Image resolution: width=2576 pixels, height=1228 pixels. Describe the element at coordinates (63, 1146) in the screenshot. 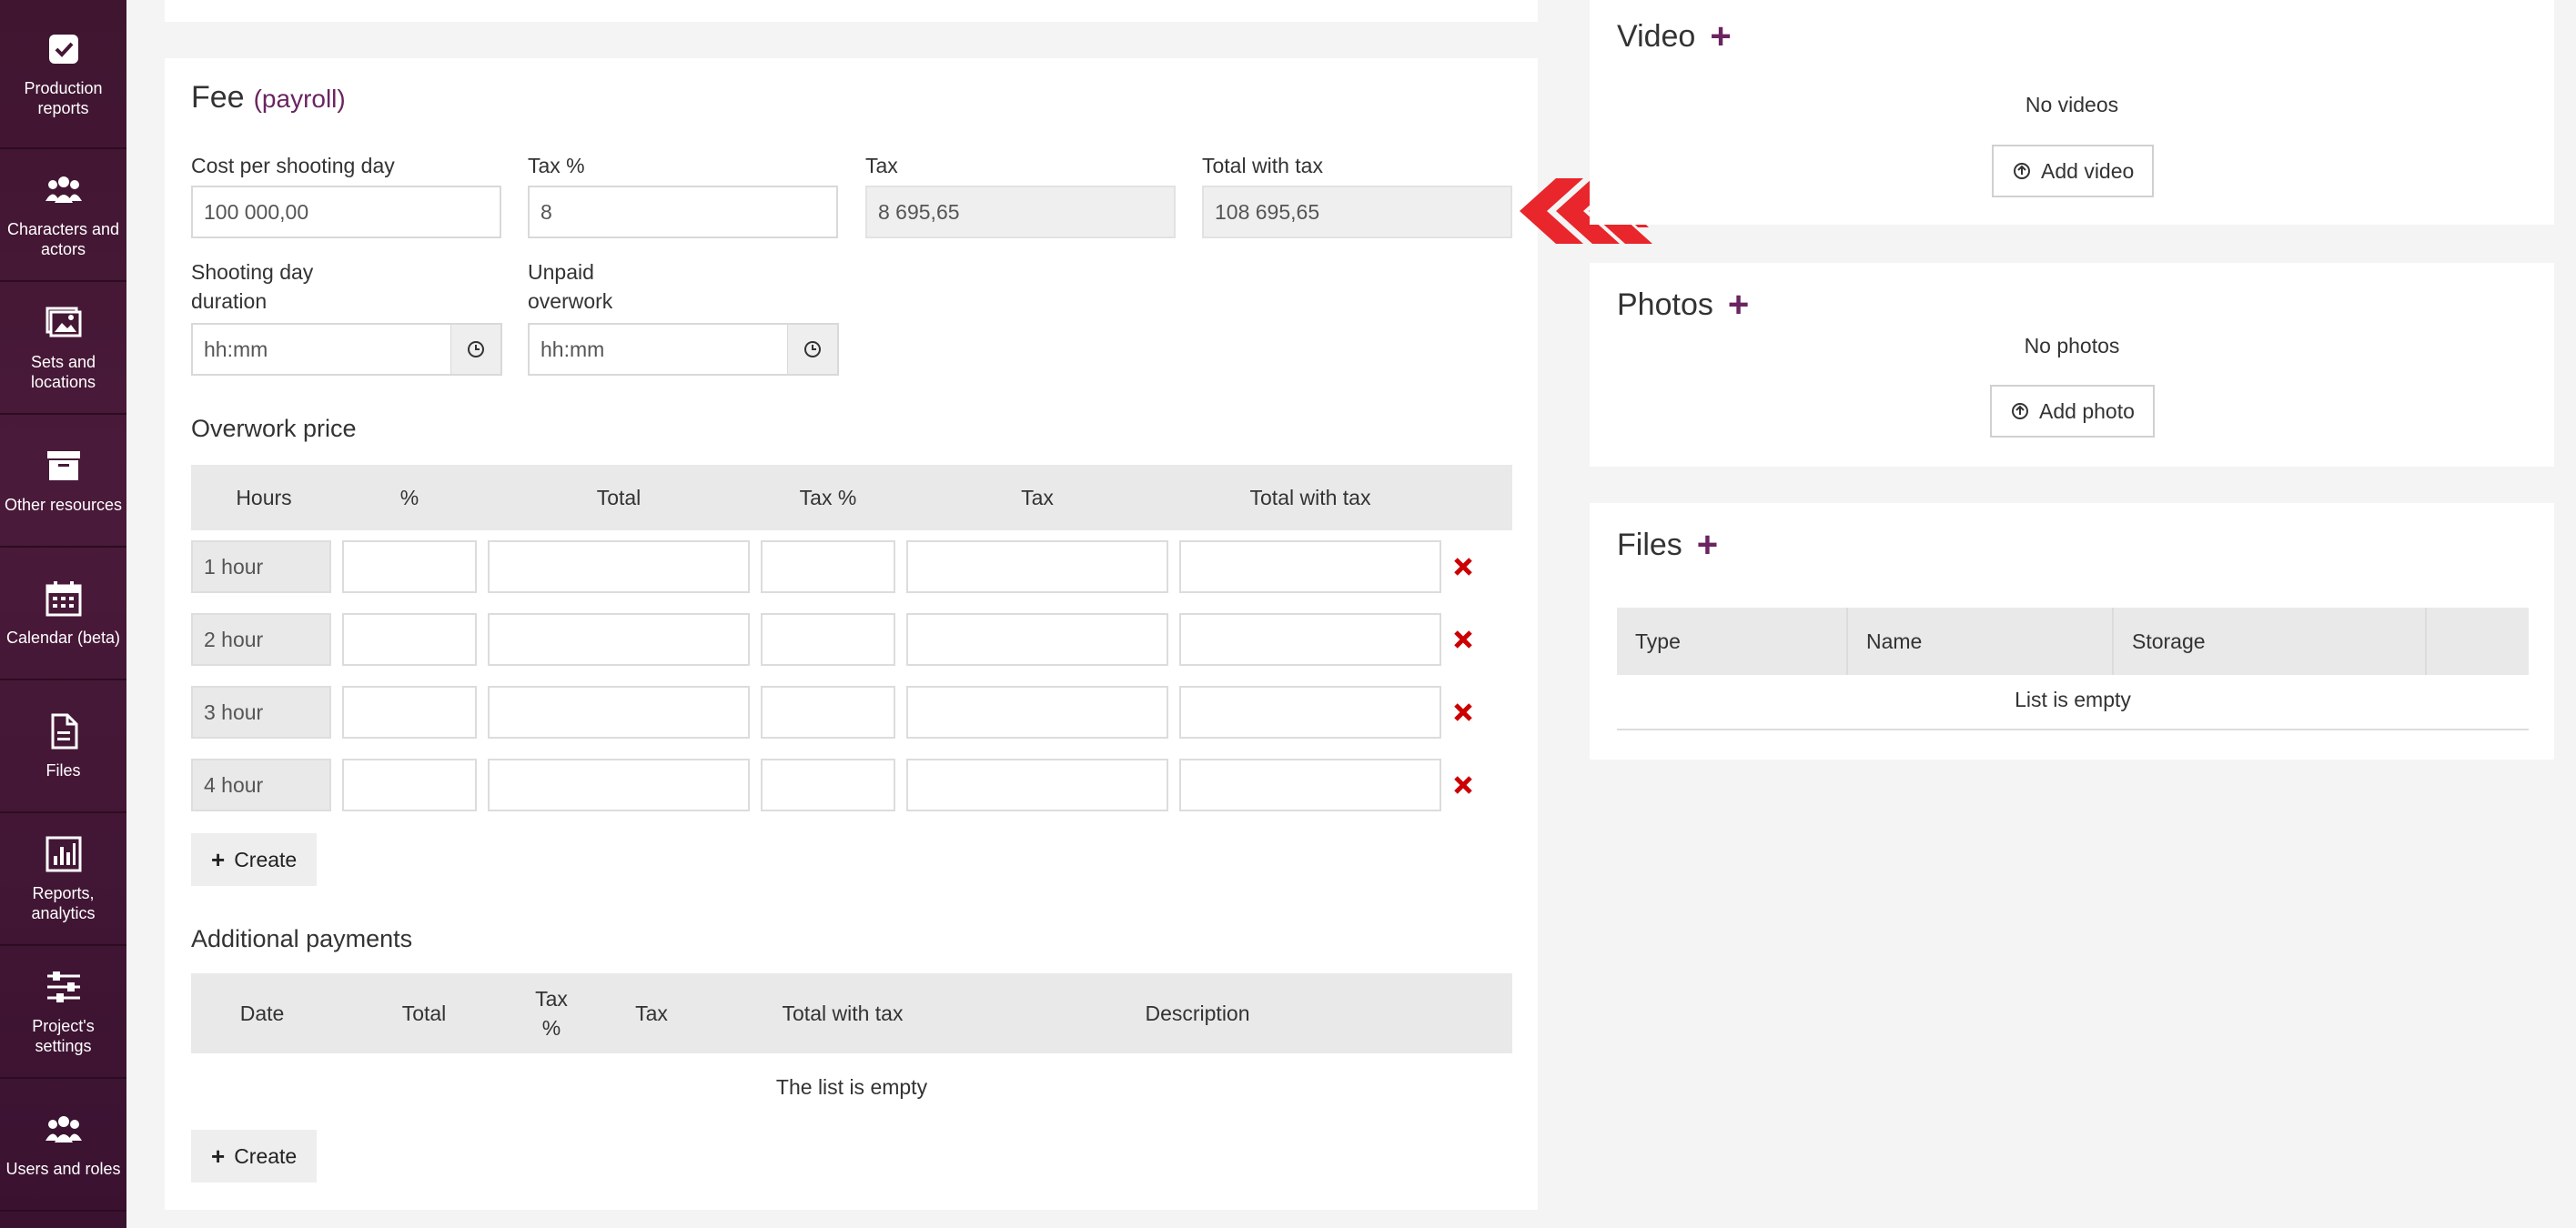

I see `nav-users-and-roles: Users and roles` at that location.